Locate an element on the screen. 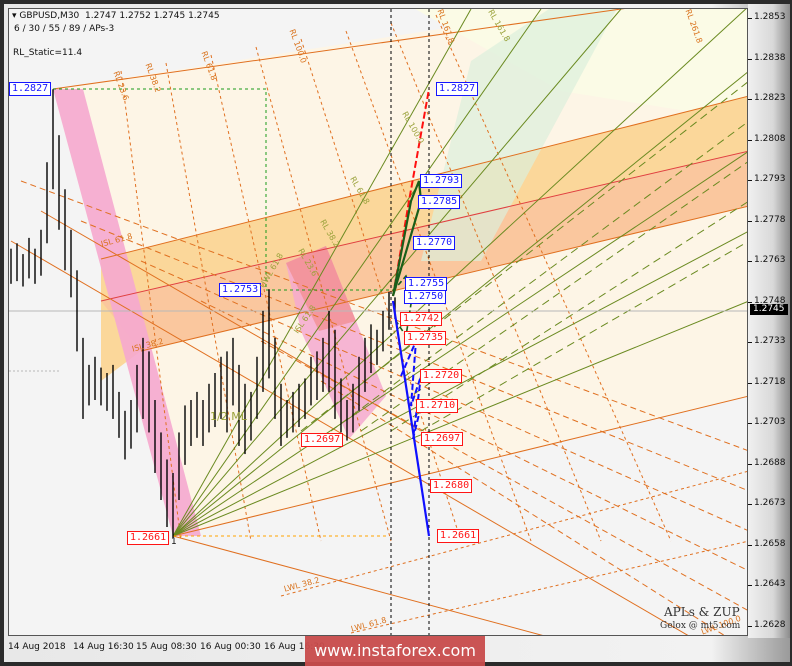  price-label: 1.2785 is located at coordinates (439, 202).